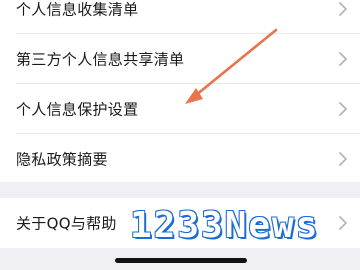 This screenshot has width=360, height=270. Describe the element at coordinates (77, 9) in the screenshot. I see `list-item-label: 个人信息收集清单` at that location.